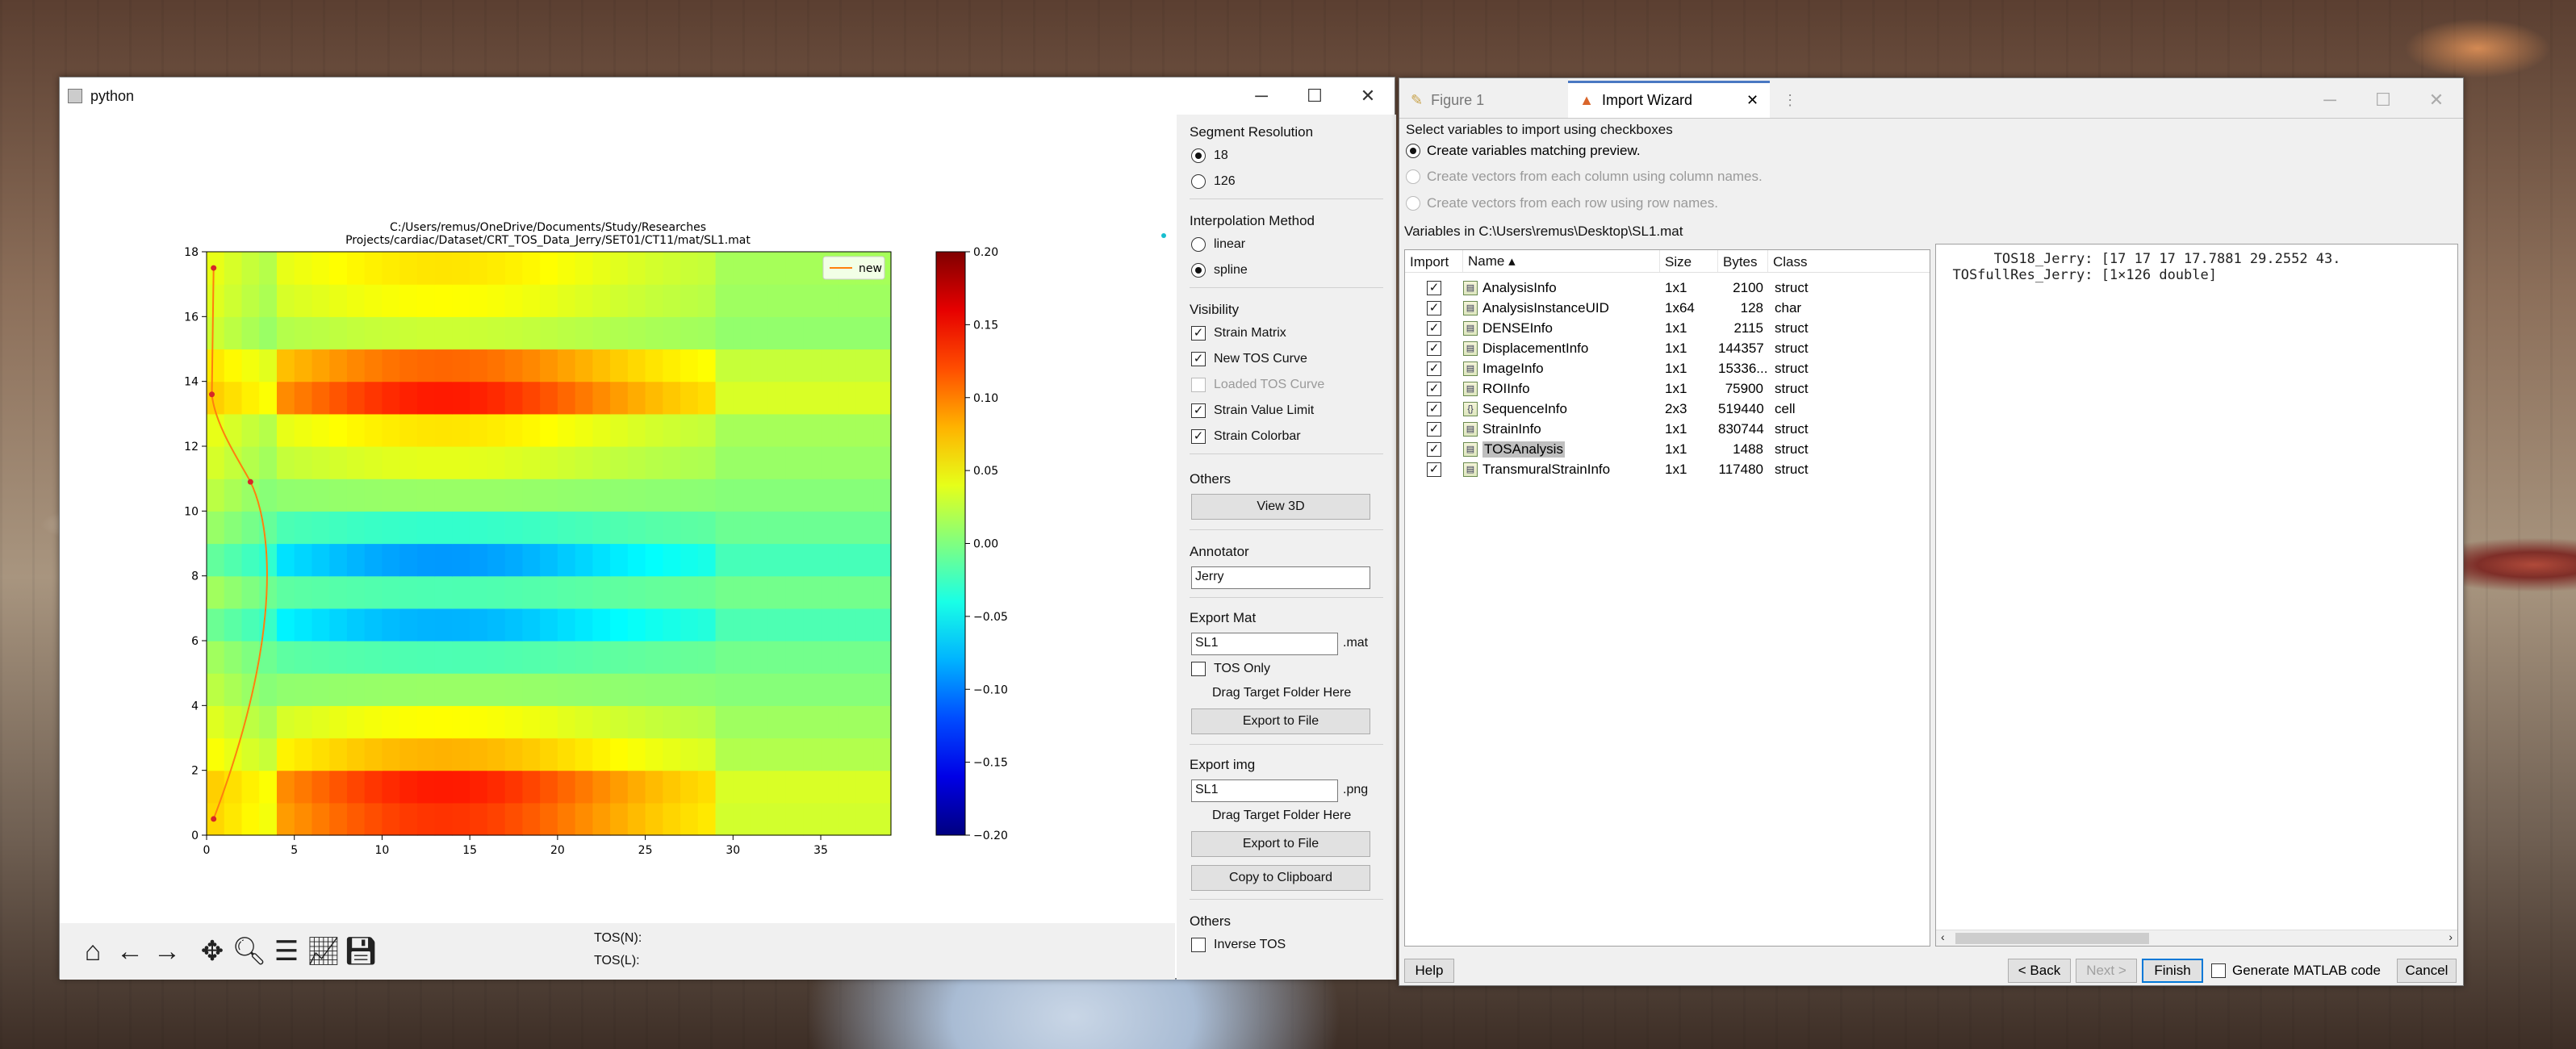 Image resolution: width=2576 pixels, height=1049 pixels. What do you see at coordinates (2196, 938) in the screenshot?
I see `preview-scrollbar: ‹ ›` at bounding box center [2196, 938].